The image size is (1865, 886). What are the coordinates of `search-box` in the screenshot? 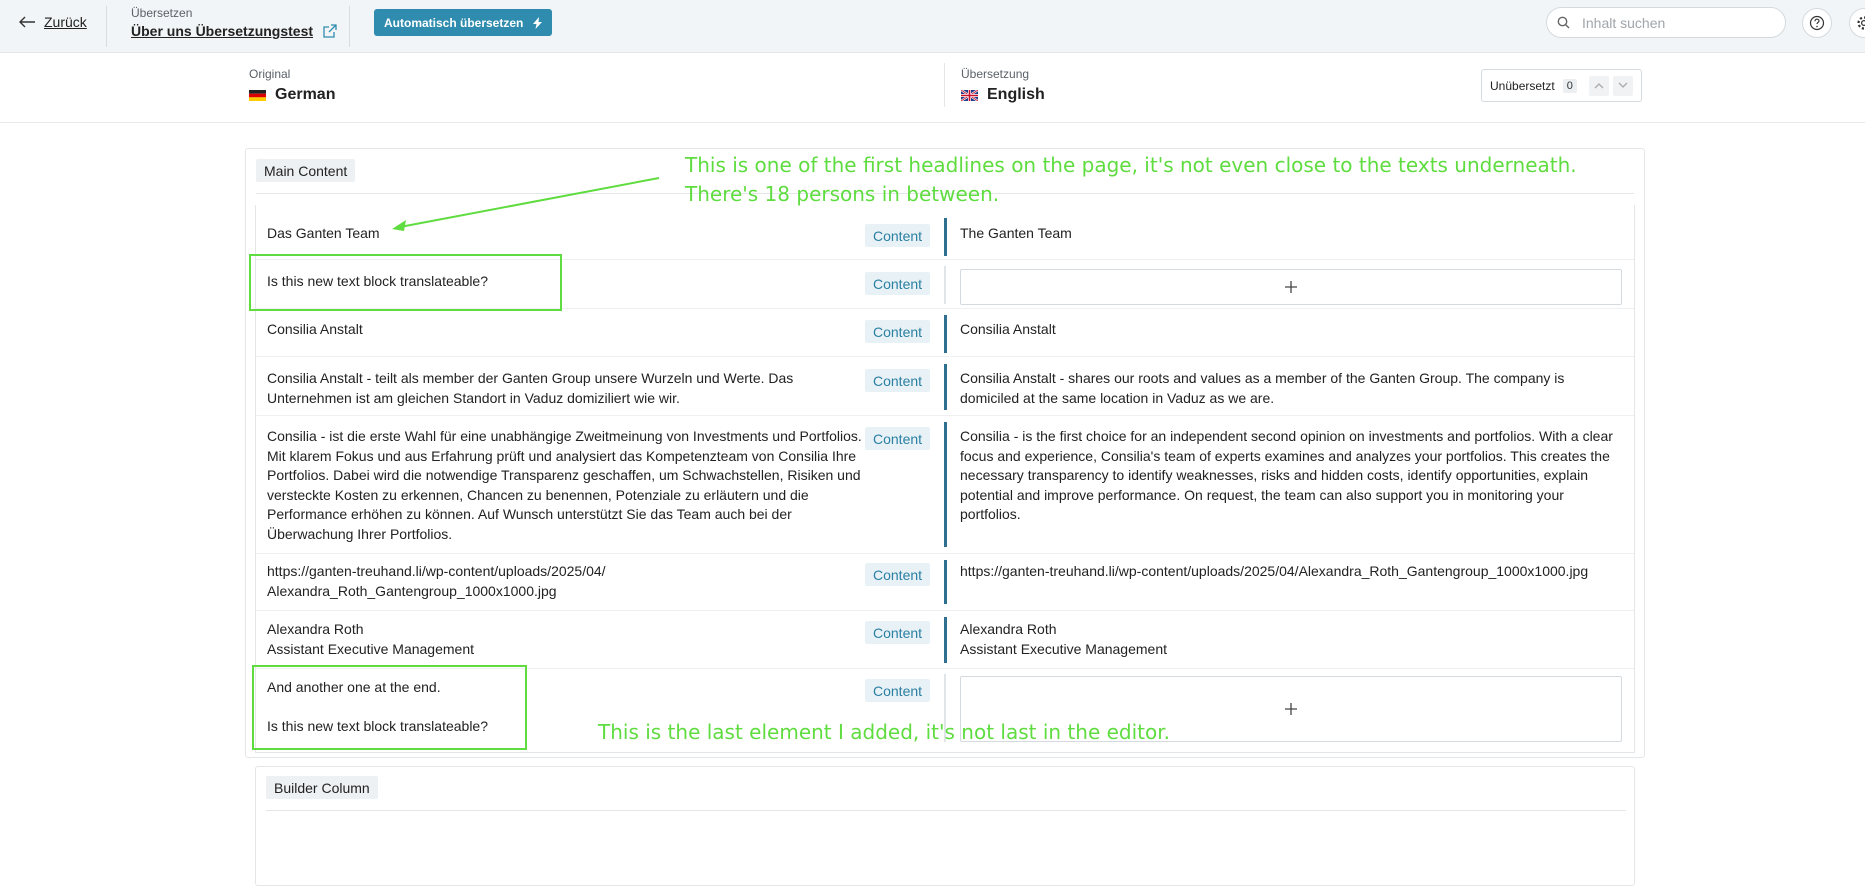 It's located at (1666, 22).